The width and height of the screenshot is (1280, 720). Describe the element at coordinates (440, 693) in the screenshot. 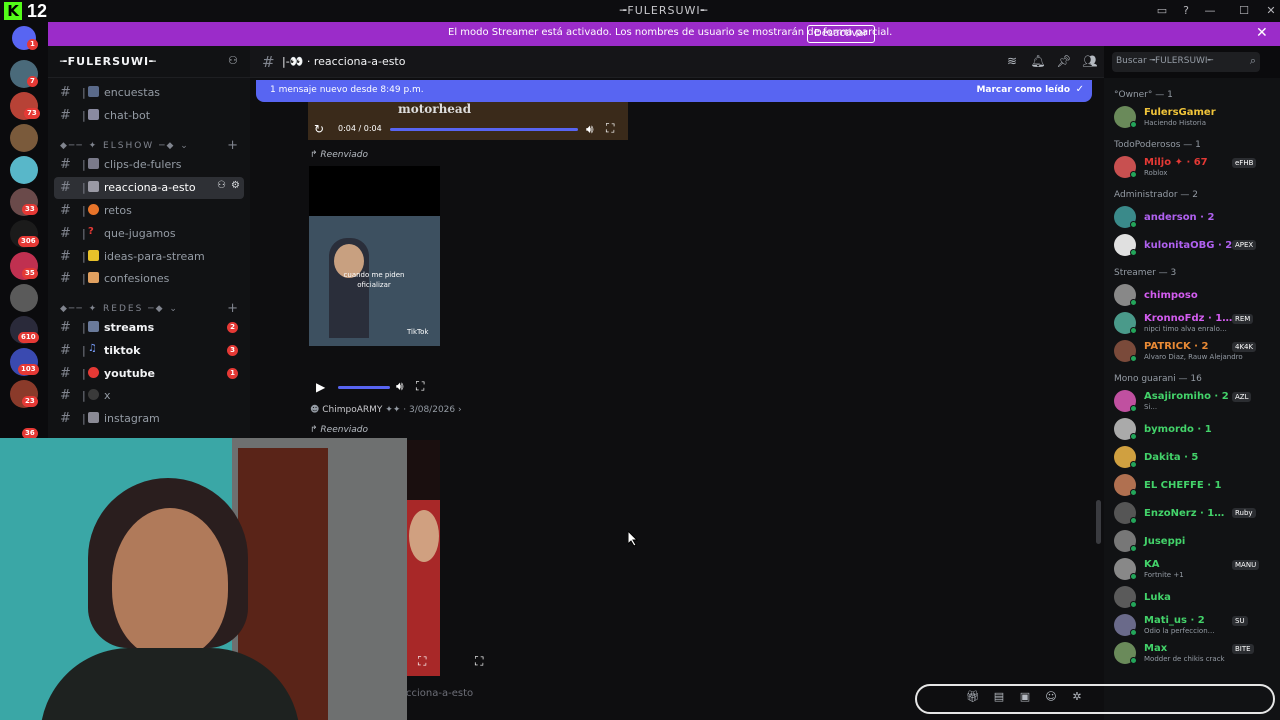

I see `composer-placeholder: cciona-a-esto` at that location.